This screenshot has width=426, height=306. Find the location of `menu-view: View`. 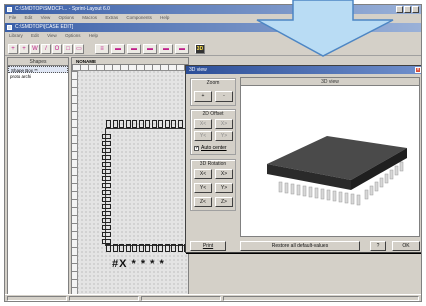

menu-view: View is located at coordinates (46, 17).